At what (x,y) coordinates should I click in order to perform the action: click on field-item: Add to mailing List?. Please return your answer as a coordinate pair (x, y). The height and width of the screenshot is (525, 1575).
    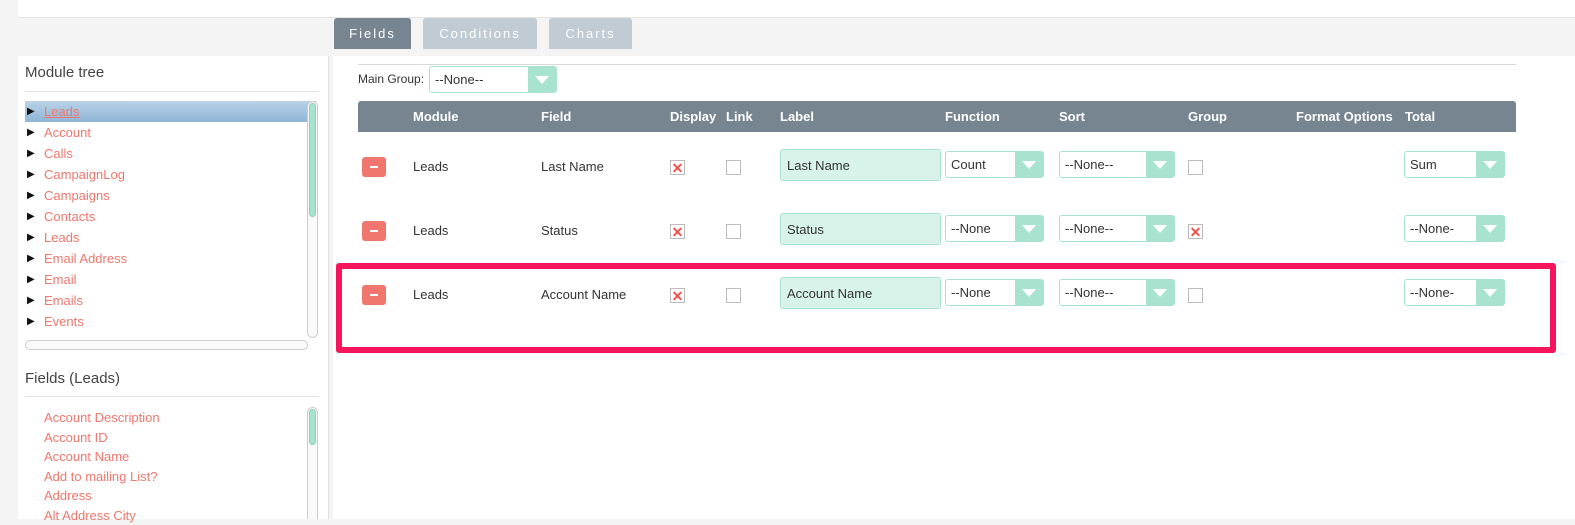
    Looking at the image, I should click on (170, 477).